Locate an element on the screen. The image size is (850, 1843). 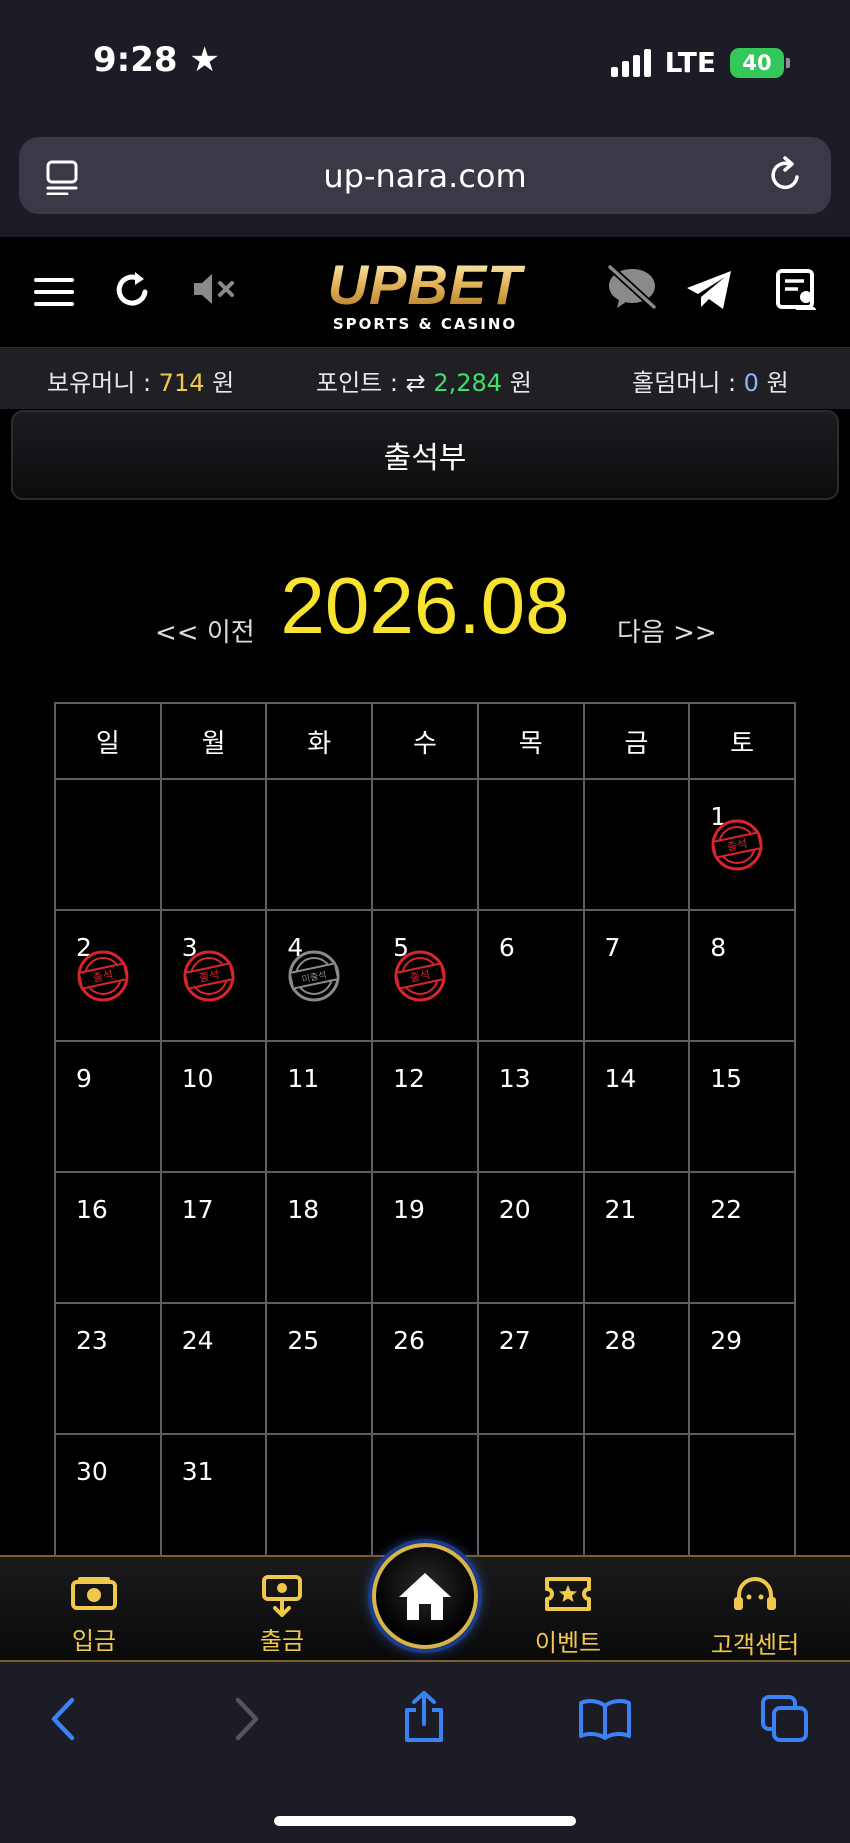
calendar-day-cell: 12 is located at coordinates (425, 1106).